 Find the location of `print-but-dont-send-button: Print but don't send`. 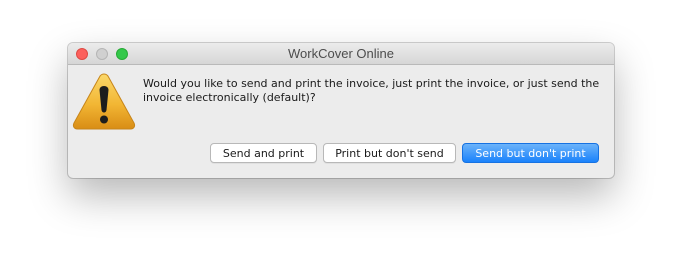

print-but-dont-send-button: Print but don't send is located at coordinates (389, 153).